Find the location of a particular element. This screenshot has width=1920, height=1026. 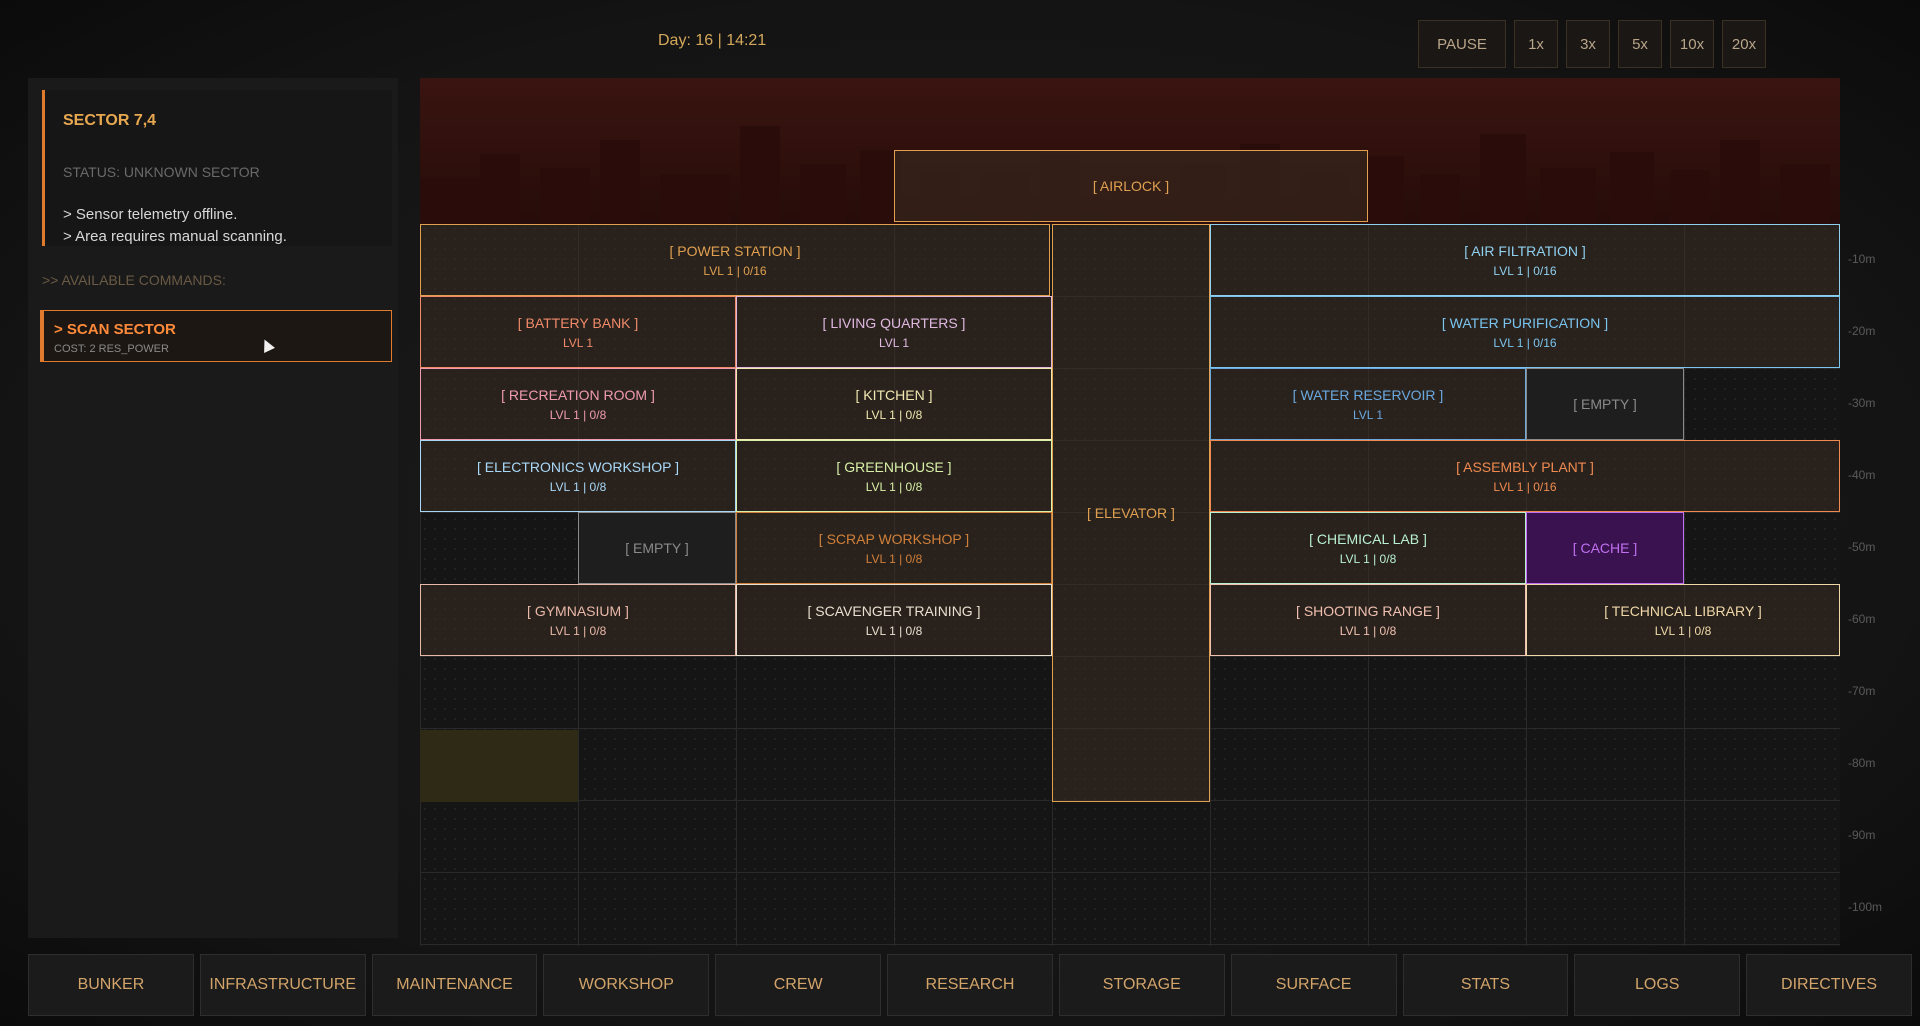

room-battery-bank: [ BATTERY BANK ] LVL 1 is located at coordinates (578, 332).